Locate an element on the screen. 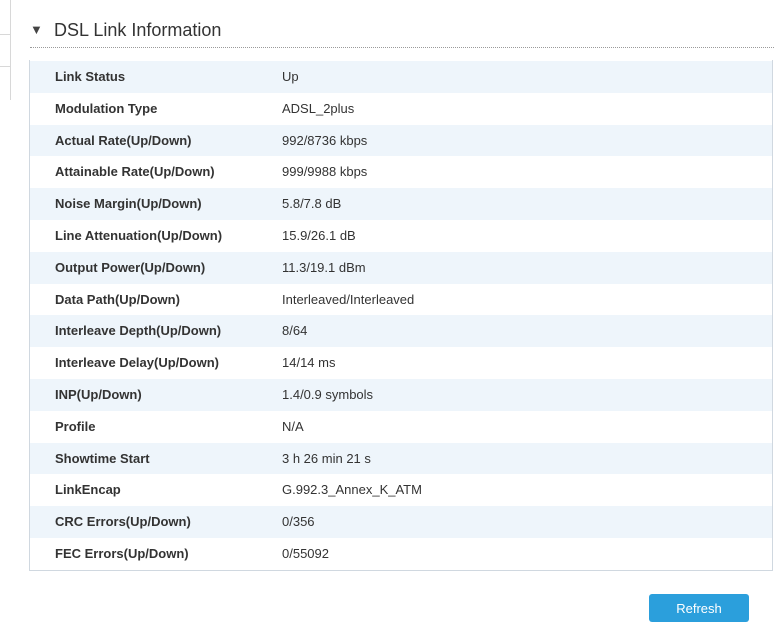 The height and width of the screenshot is (626, 782). row-label: Attainable Rate(Up/Down) is located at coordinates (135, 172).